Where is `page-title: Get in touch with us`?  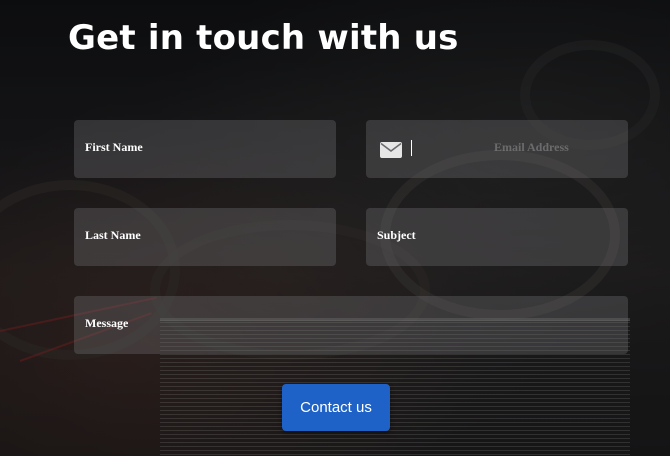 page-title: Get in touch with us is located at coordinates (263, 38).